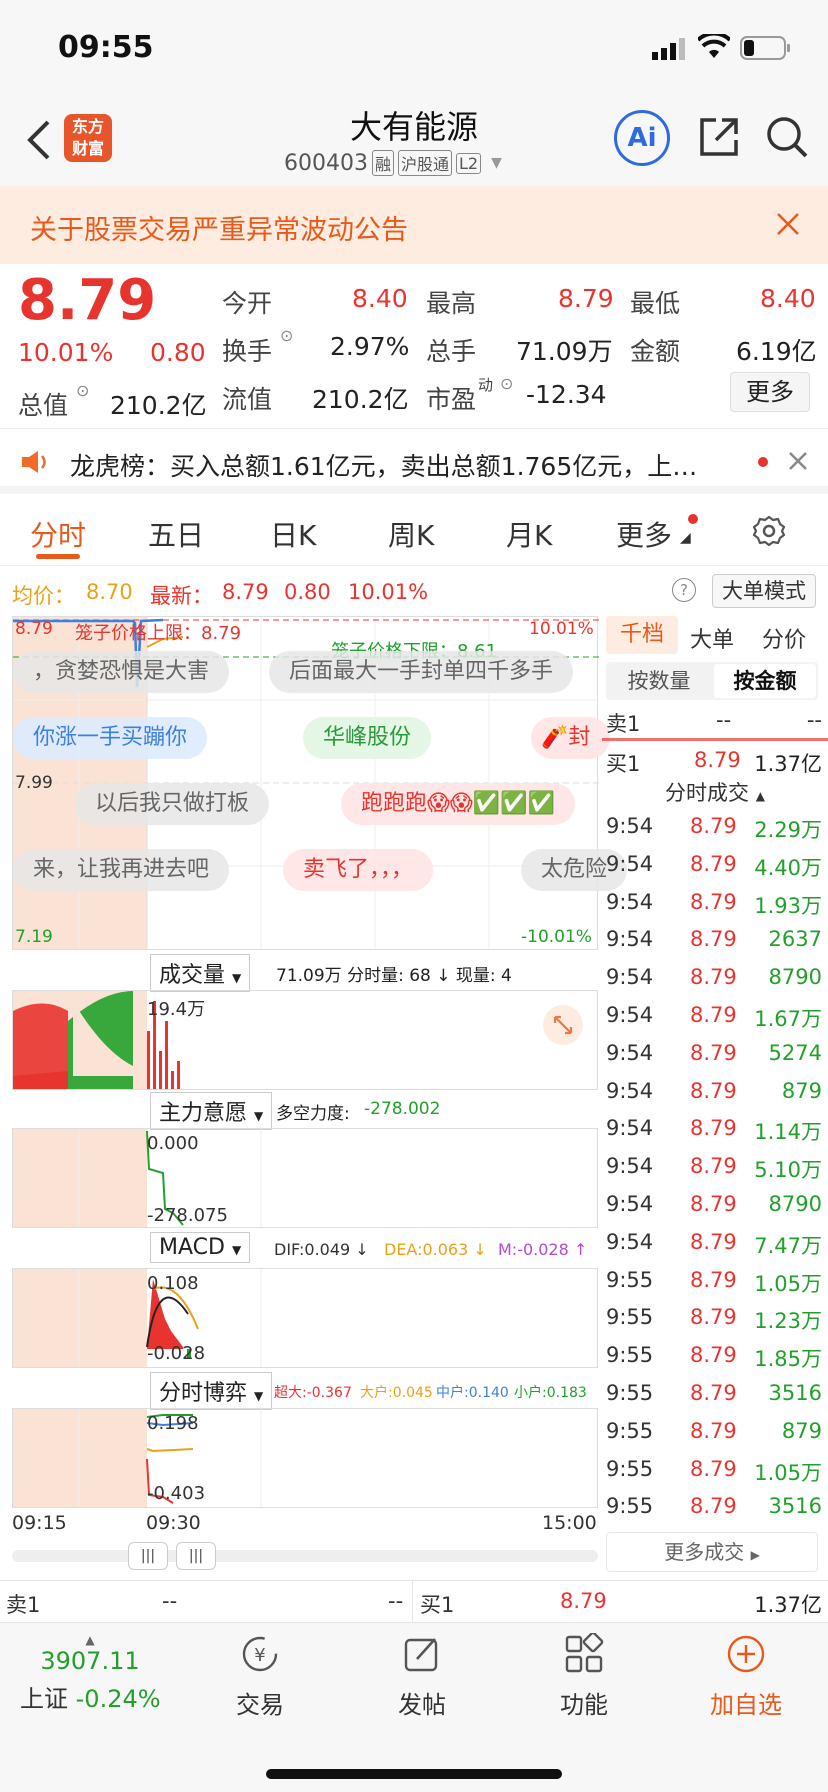 Image resolution: width=828 pixels, height=1792 pixels. Describe the element at coordinates (148, 1556) in the screenshot. I see `scroll-handle-left: |||` at that location.